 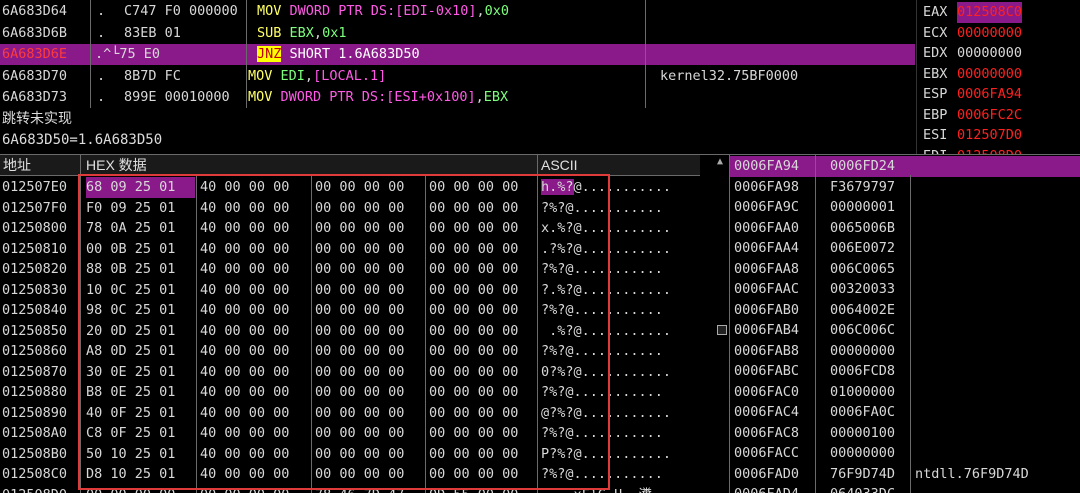 What do you see at coordinates (905, 392) in the screenshot?
I see `stack-row: 0006FAC0 01000000` at bounding box center [905, 392].